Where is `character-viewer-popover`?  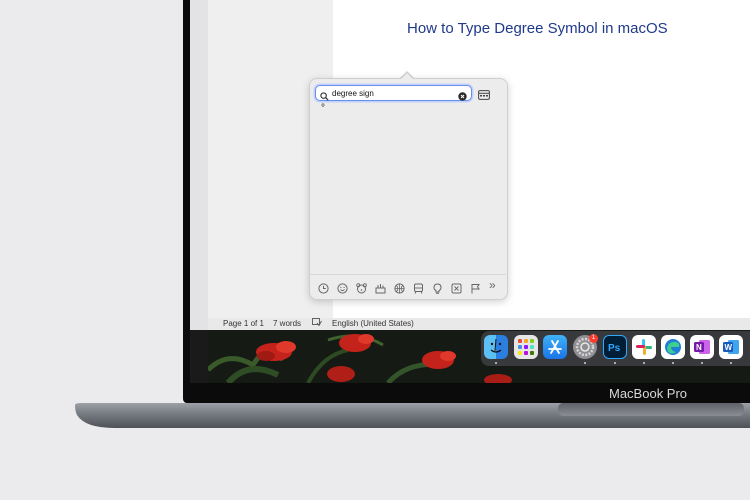
character-viewer-popover is located at coordinates (408, 189).